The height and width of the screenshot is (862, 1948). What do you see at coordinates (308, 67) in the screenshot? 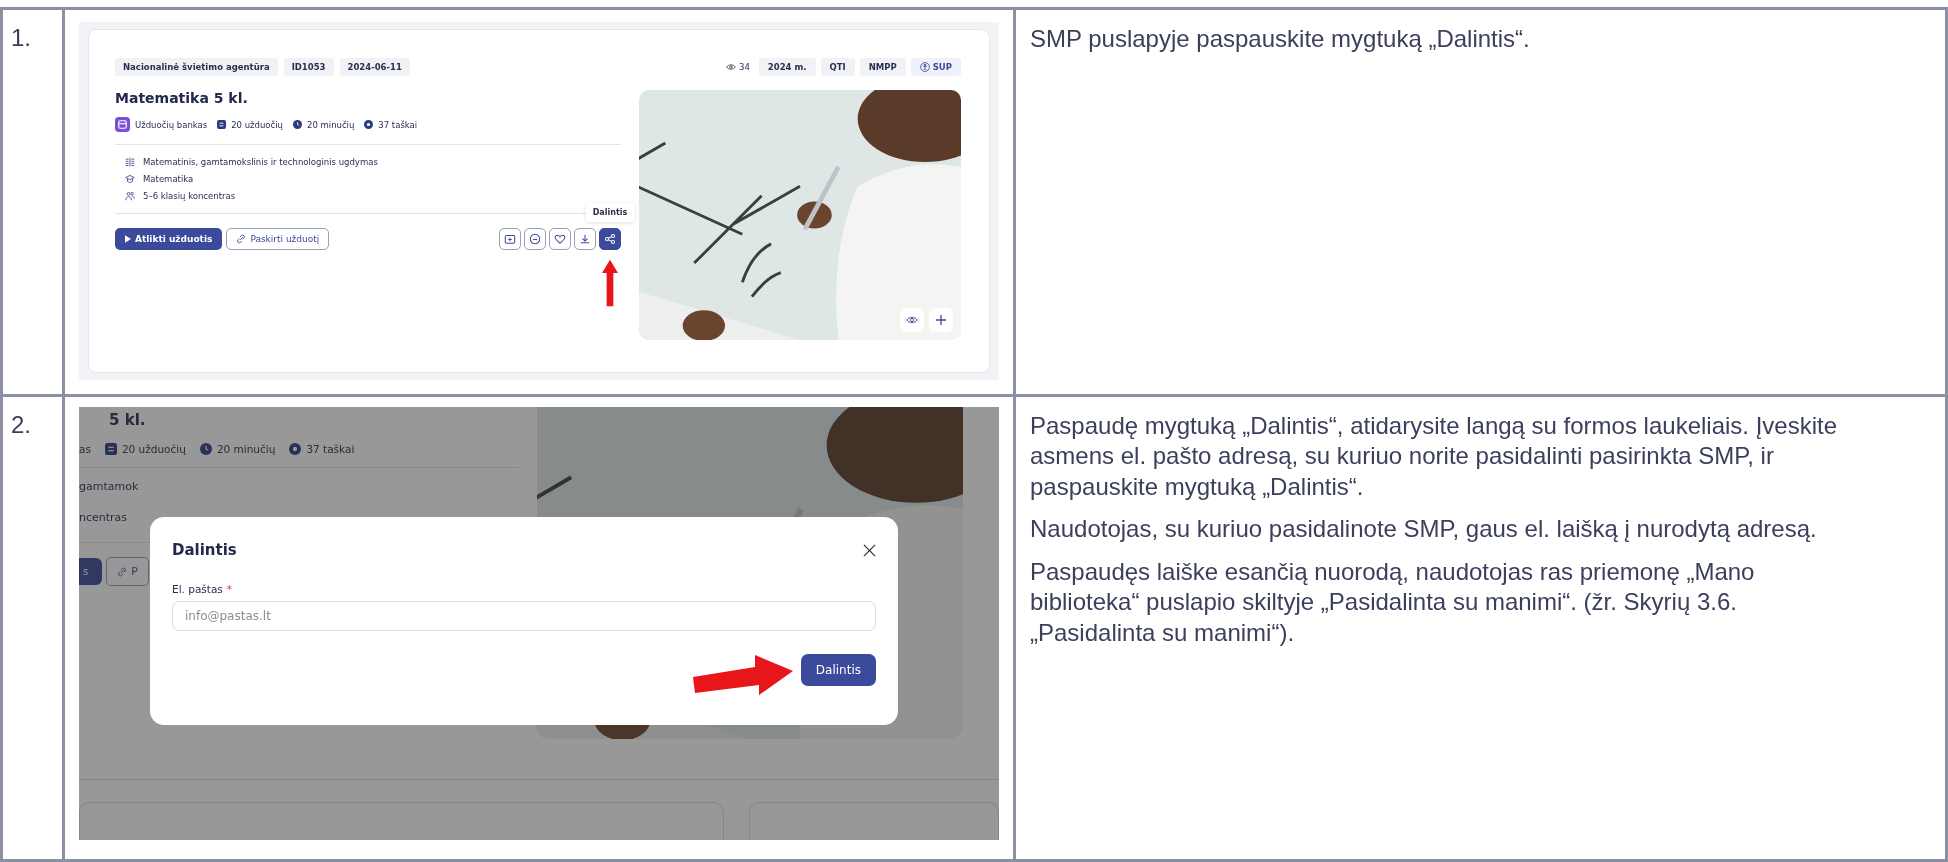
I see `tag: ID1053` at bounding box center [308, 67].